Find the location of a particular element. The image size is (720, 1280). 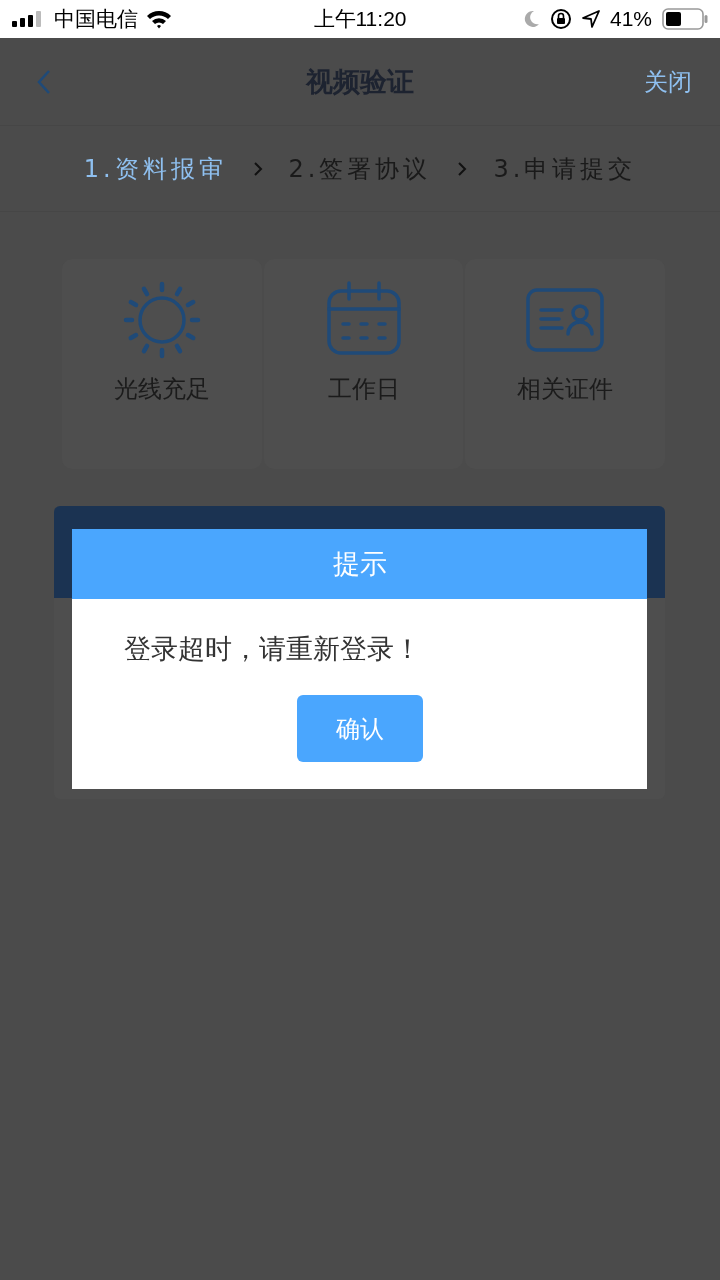

back-icon is located at coordinates (44, 81).